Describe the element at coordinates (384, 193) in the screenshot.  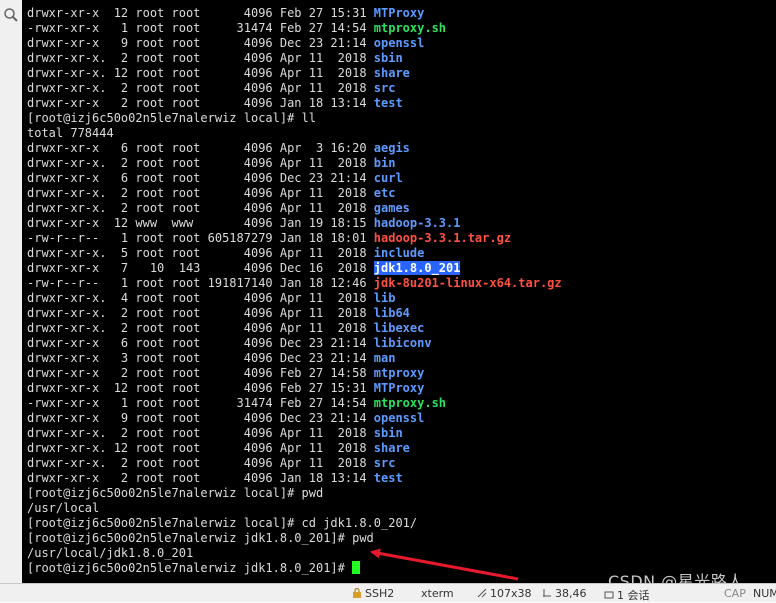
I see `file-name: etc` at that location.